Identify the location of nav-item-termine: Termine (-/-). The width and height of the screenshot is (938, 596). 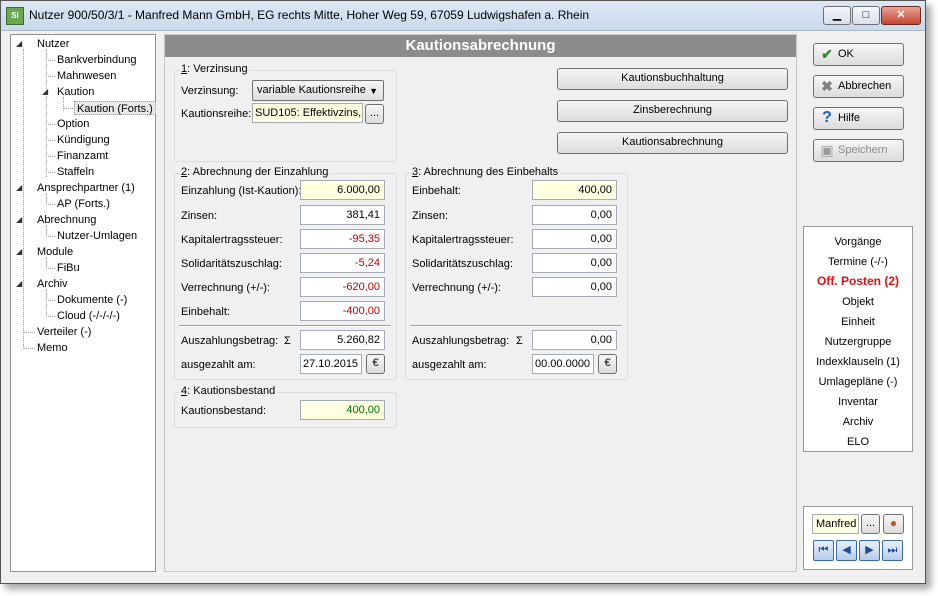
(858, 262).